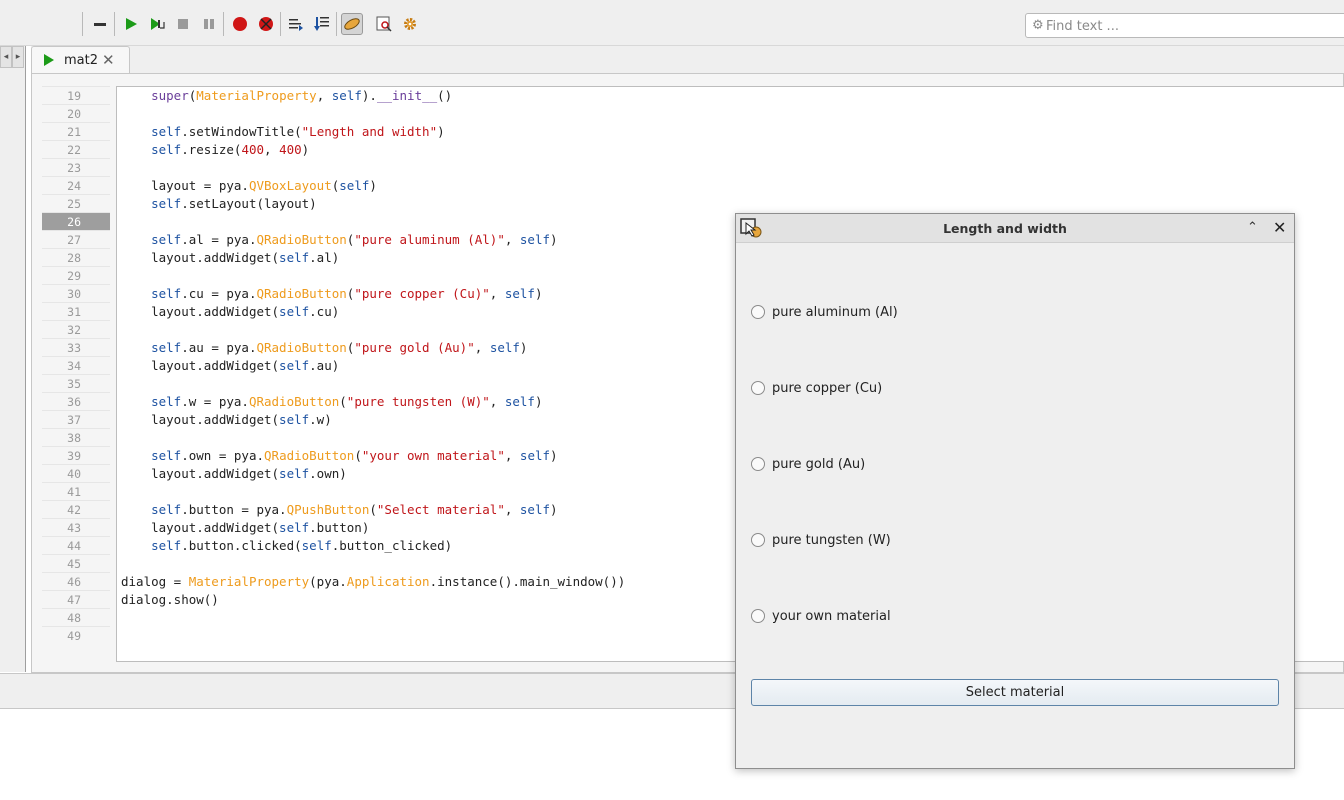  Describe the element at coordinates (76, 185) in the screenshot. I see `line-number: 24` at that location.